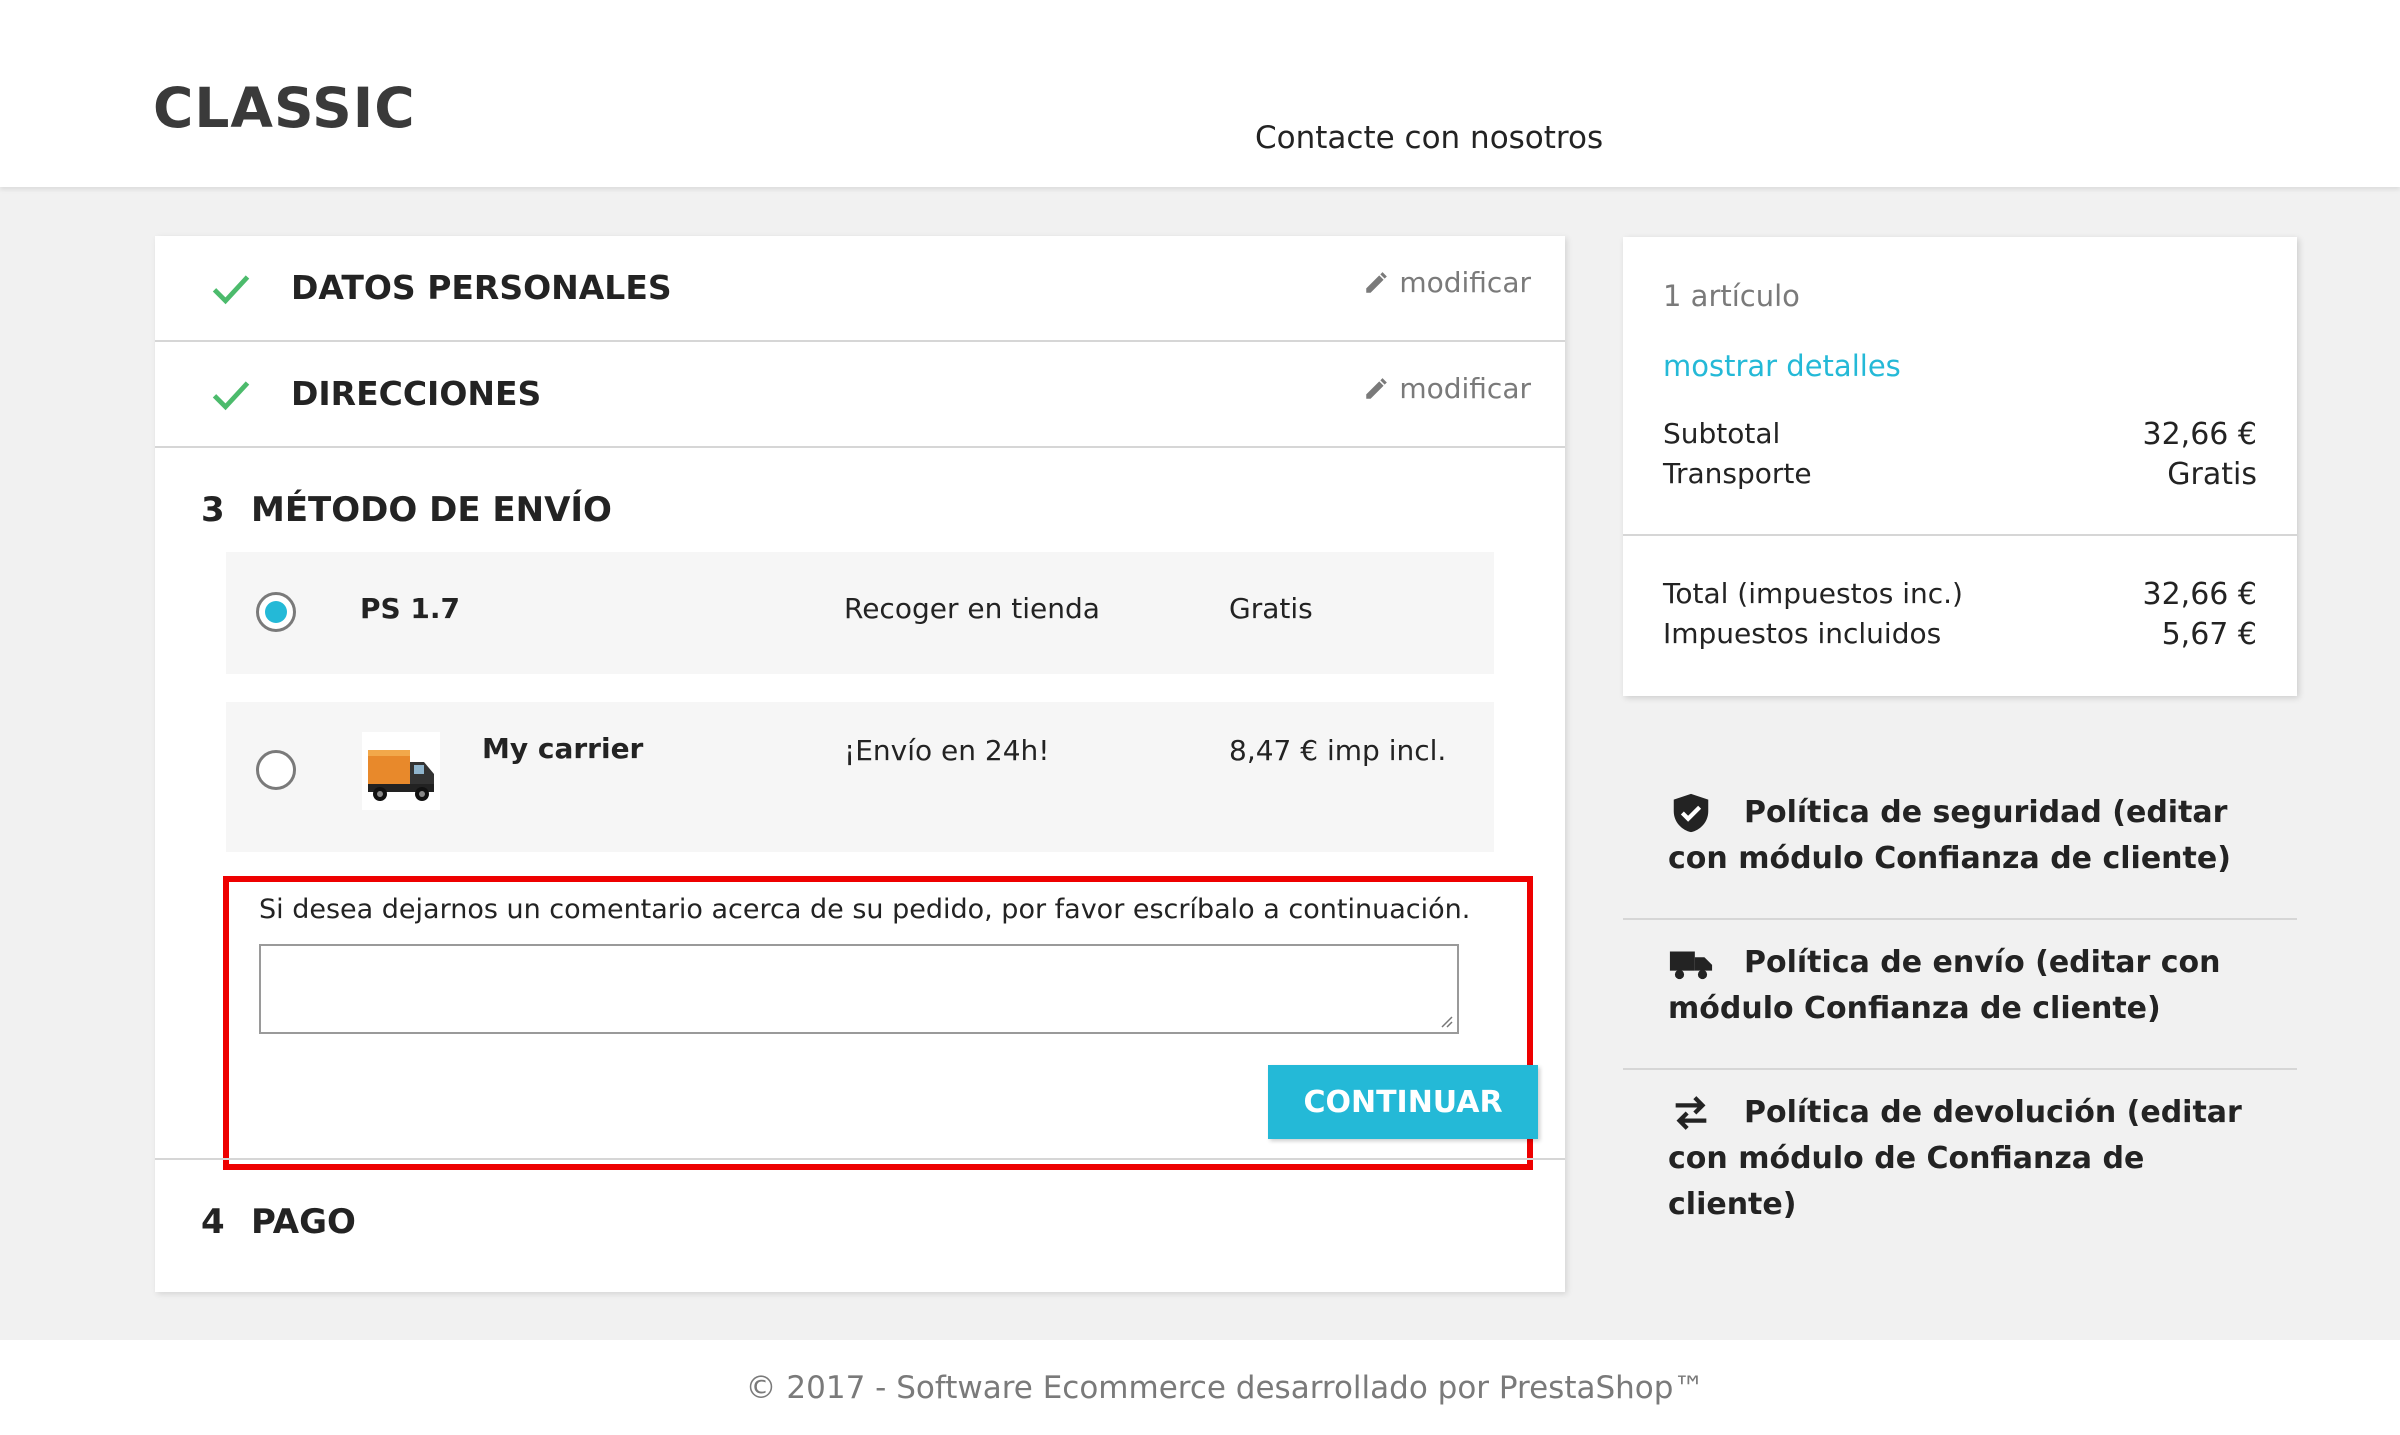 Image resolution: width=2400 pixels, height=1435 pixels. Describe the element at coordinates (213, 510) in the screenshot. I see `step-number: 3` at that location.